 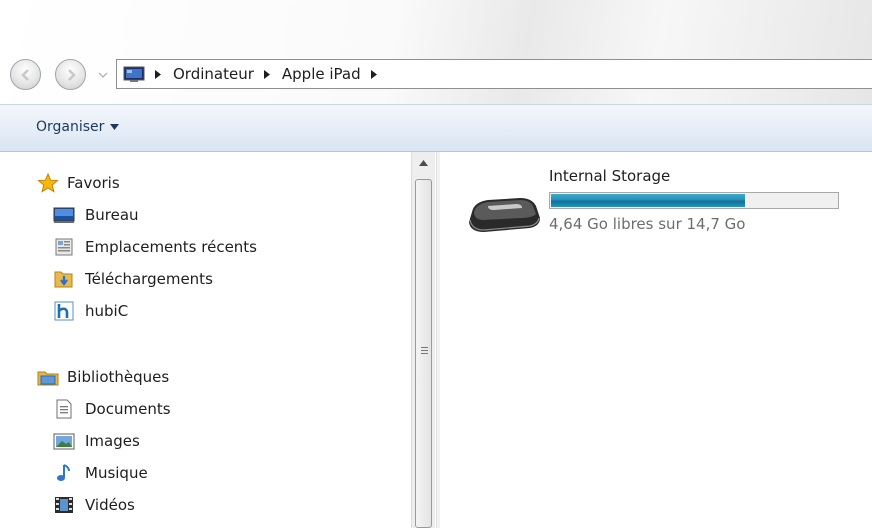 What do you see at coordinates (438, 340) in the screenshot?
I see `pane-splitter` at bounding box center [438, 340].